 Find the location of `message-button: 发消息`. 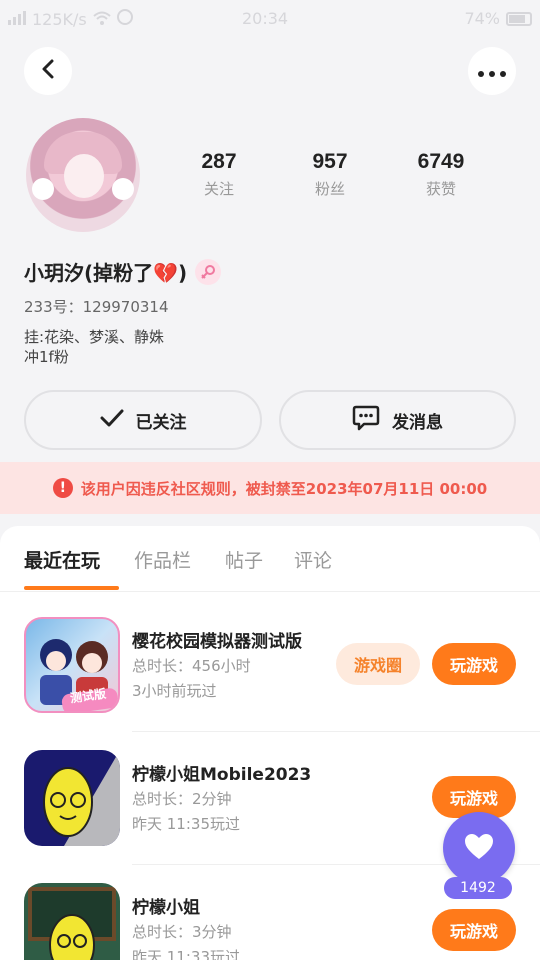

message-button: 发消息 is located at coordinates (397, 420).